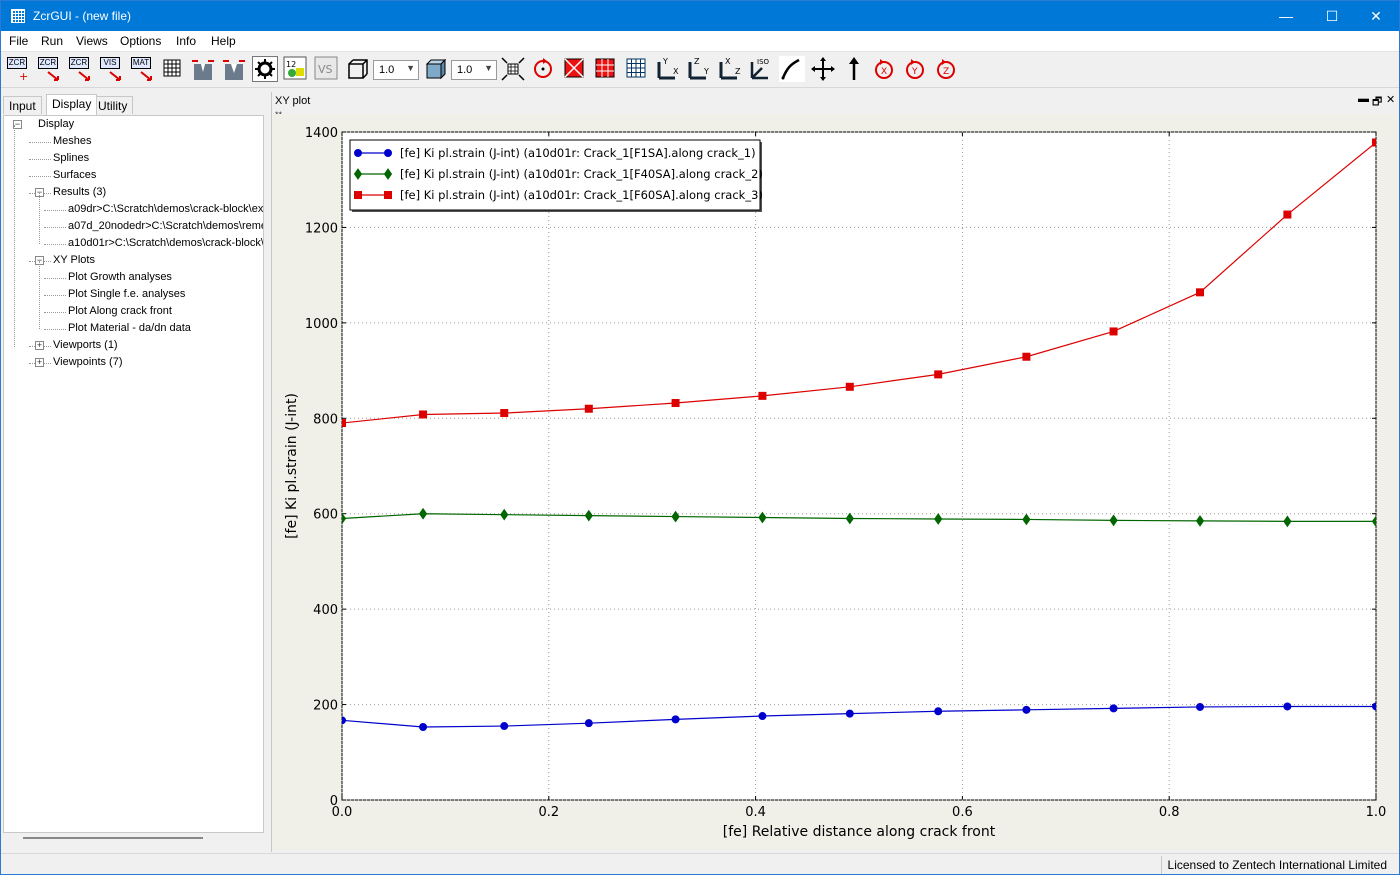 Image resolution: width=1400 pixels, height=875 pixels. Describe the element at coordinates (548, 812) in the screenshot. I see `x-tick-label: 0.2` at that location.